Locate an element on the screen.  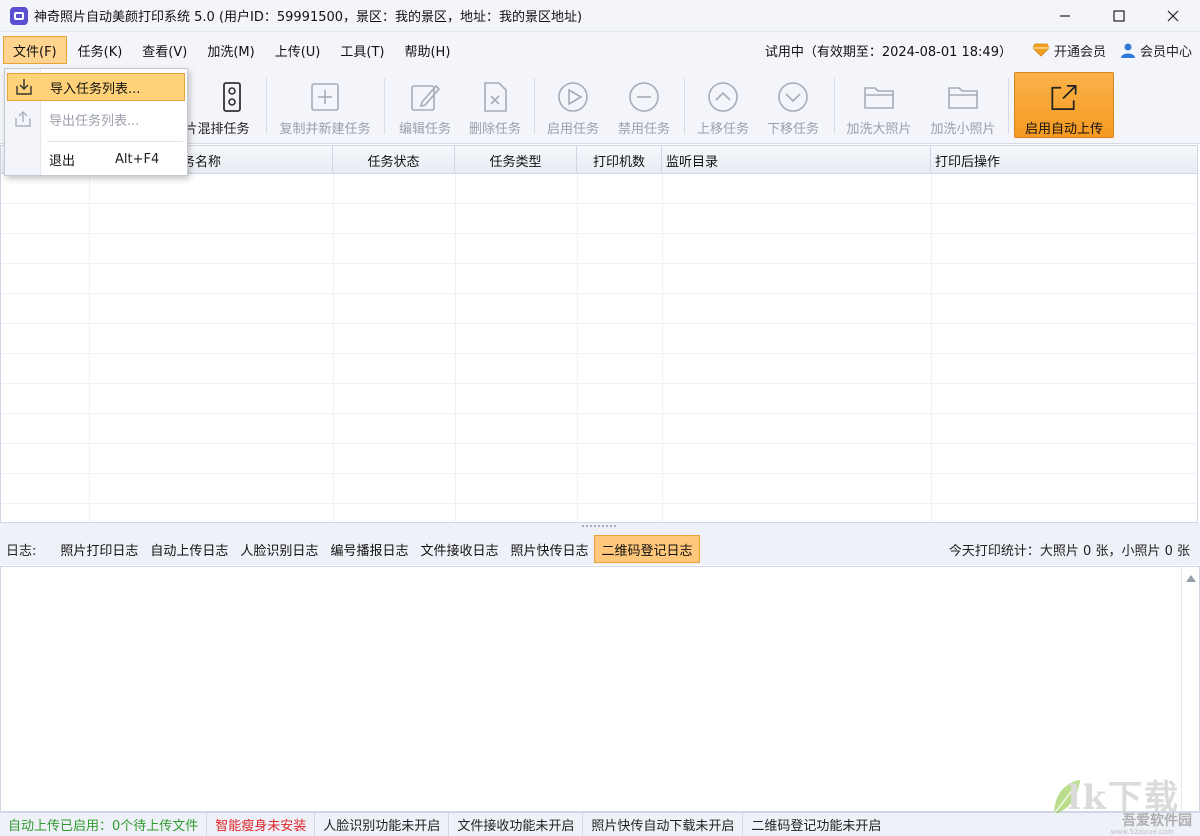
log-tab-file-receive: 文件接收日志 is located at coordinates (459, 549).